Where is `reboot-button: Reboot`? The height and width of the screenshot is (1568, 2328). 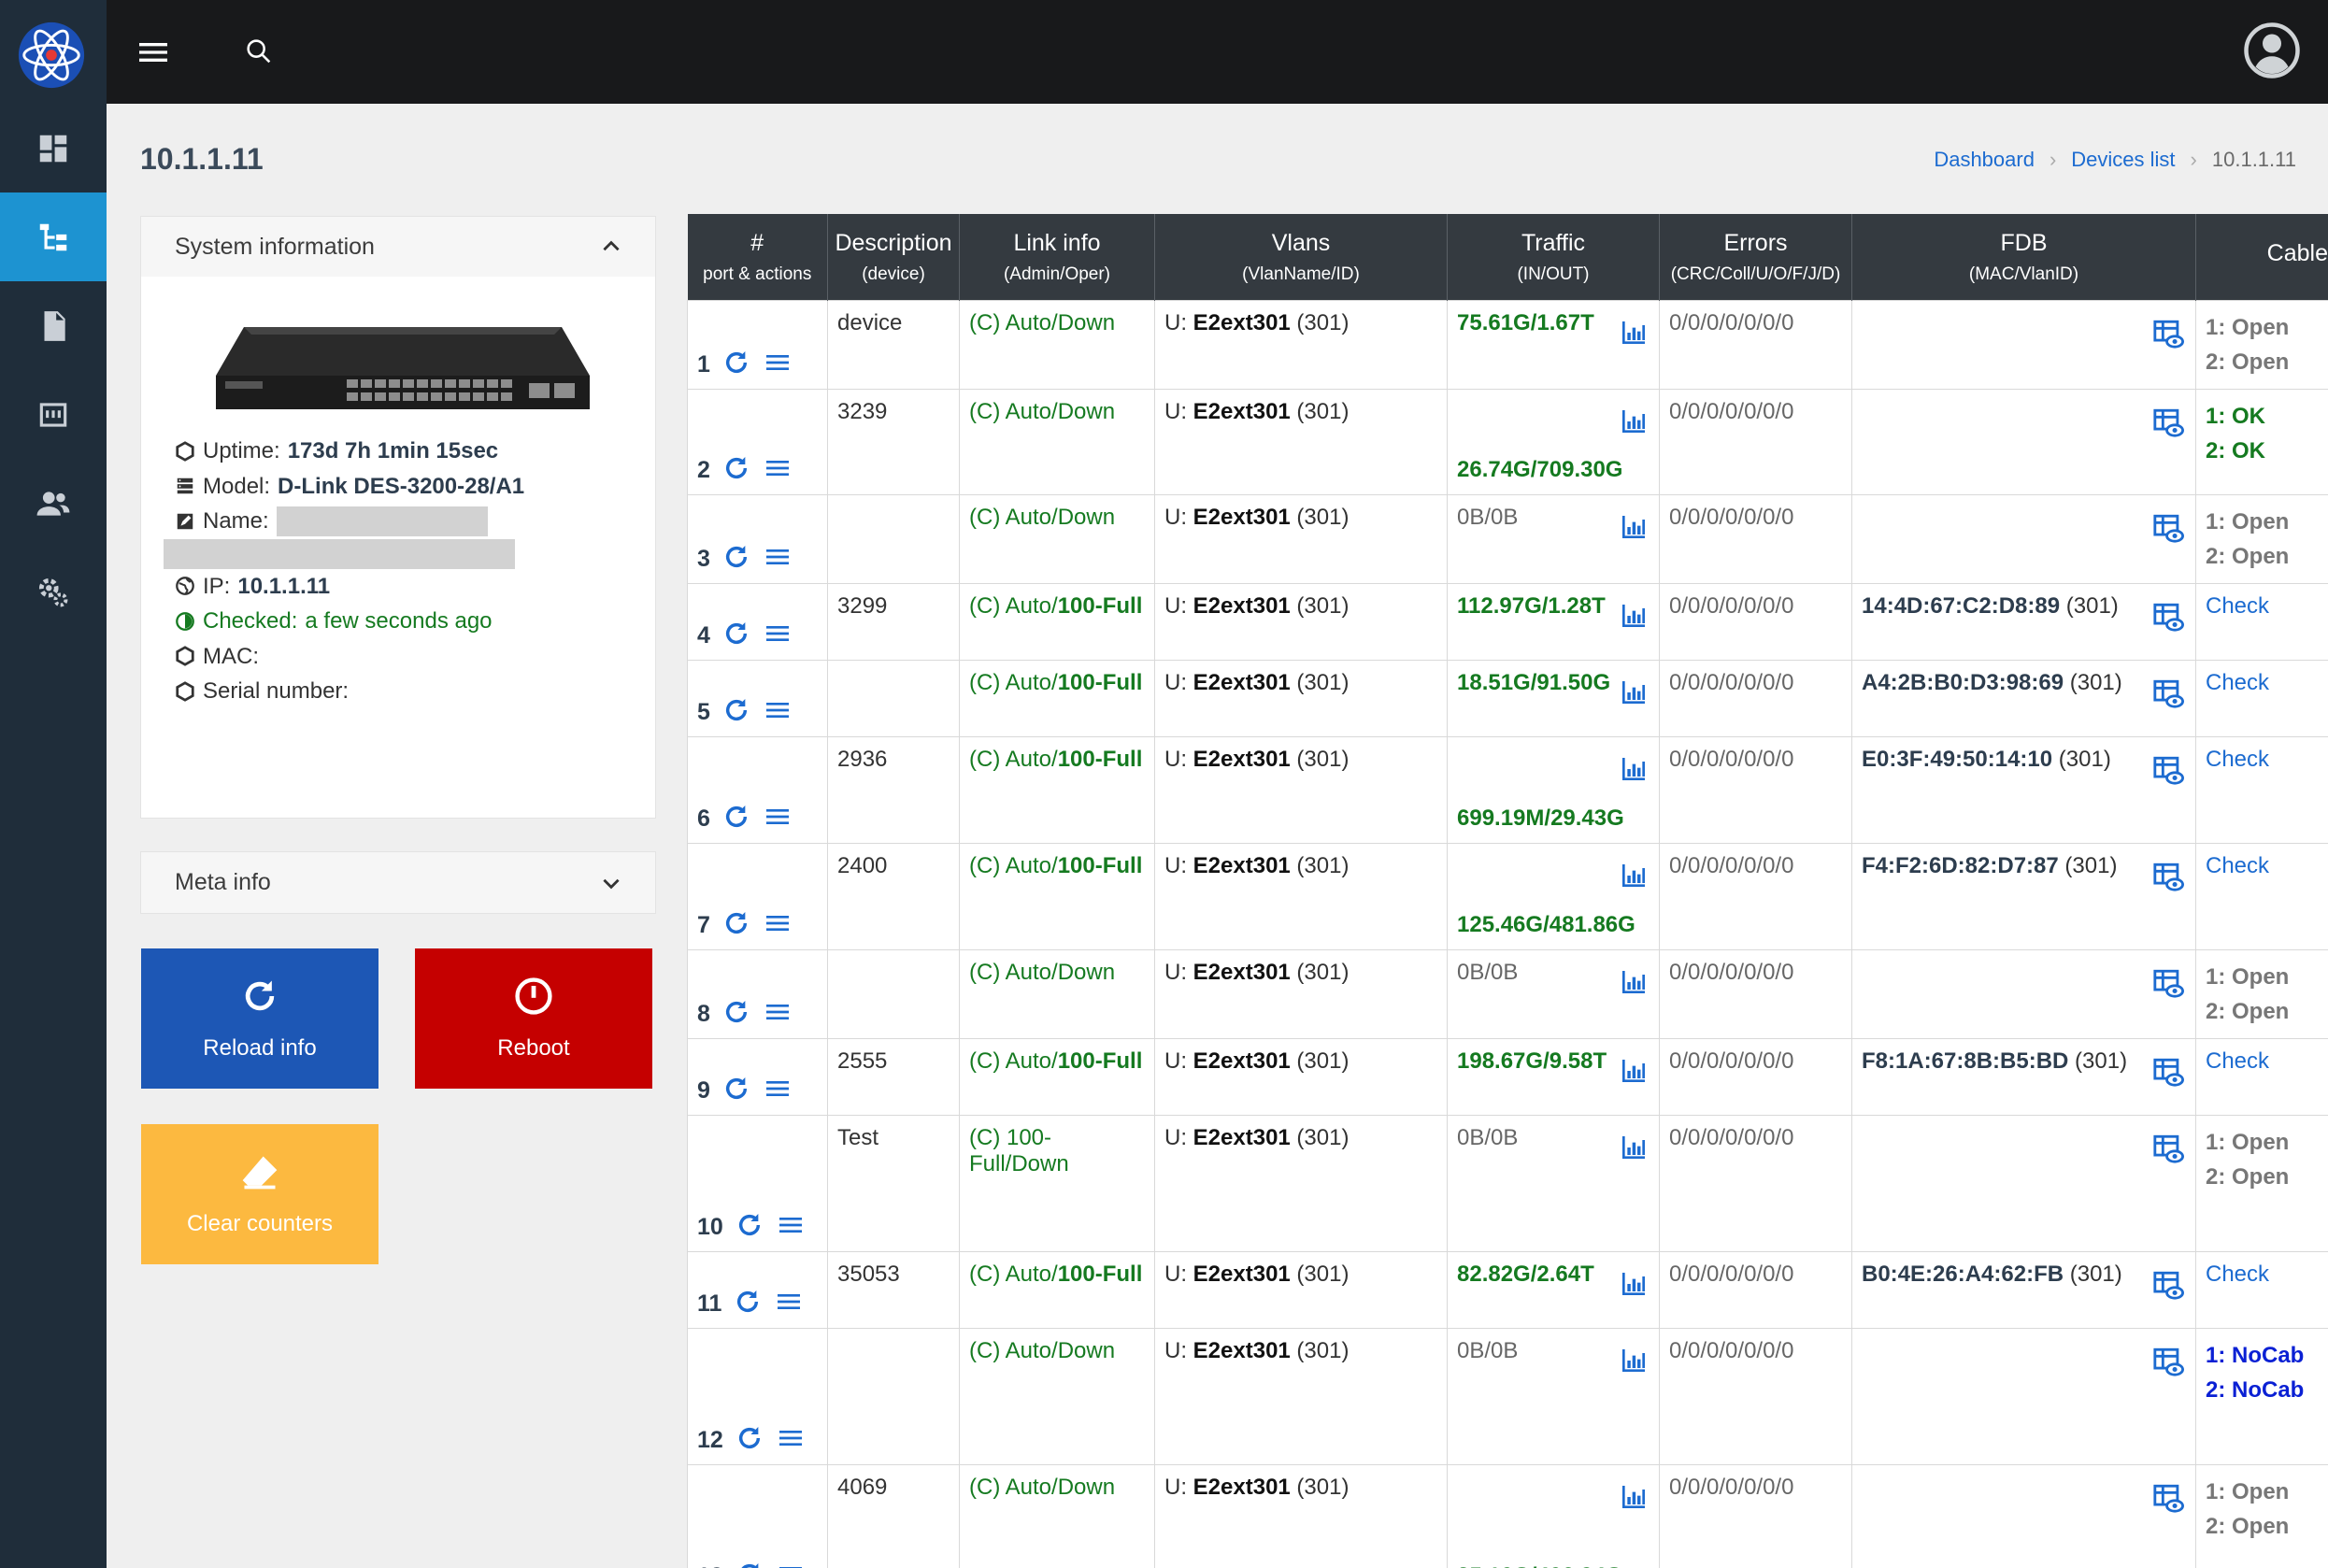
reboot-button: Reboot is located at coordinates (533, 1019).